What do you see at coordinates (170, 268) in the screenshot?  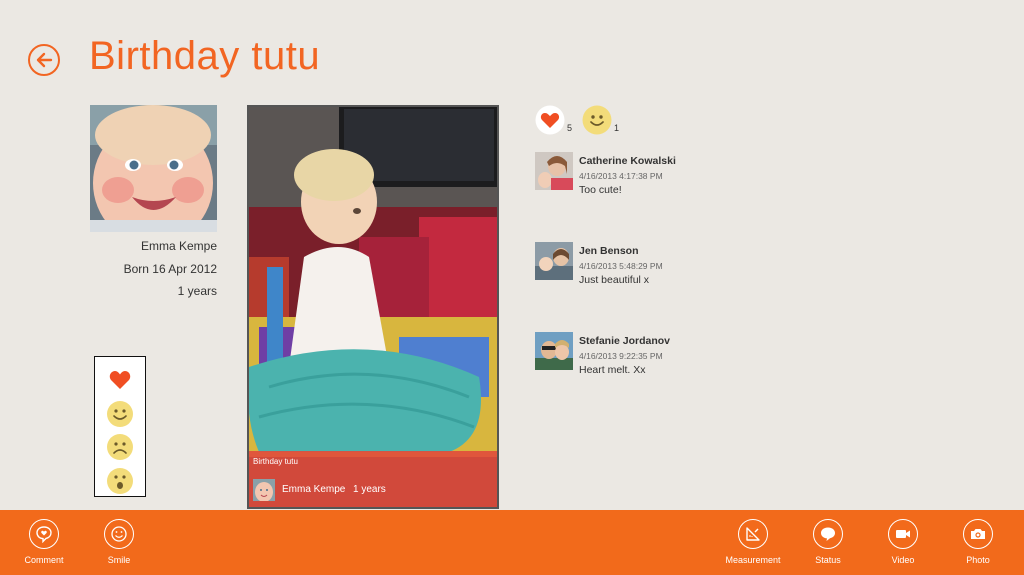 I see `profile-born: Born 16 Apr 2012` at bounding box center [170, 268].